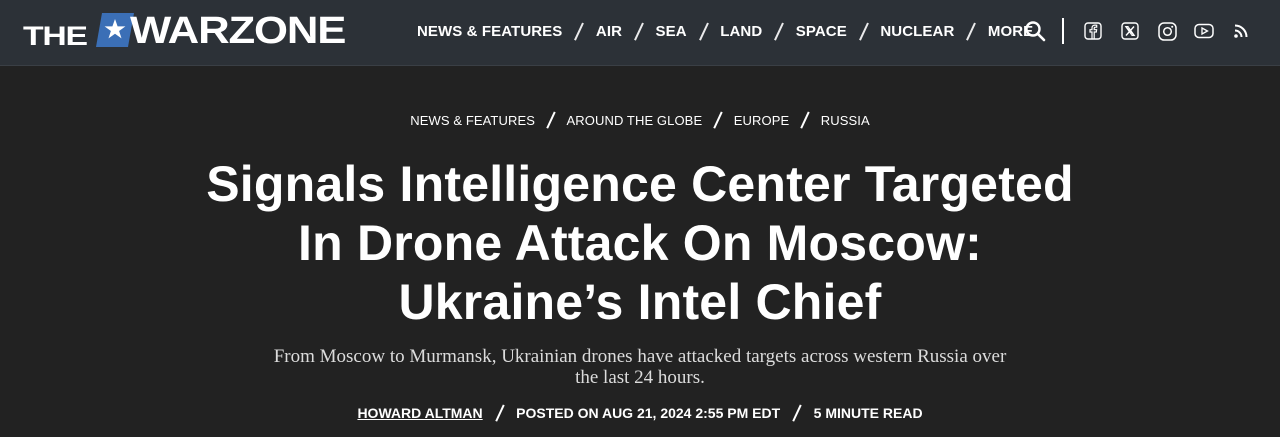 This screenshot has height=437, width=1280. I want to click on nav-land: LAND, so click(741, 31).